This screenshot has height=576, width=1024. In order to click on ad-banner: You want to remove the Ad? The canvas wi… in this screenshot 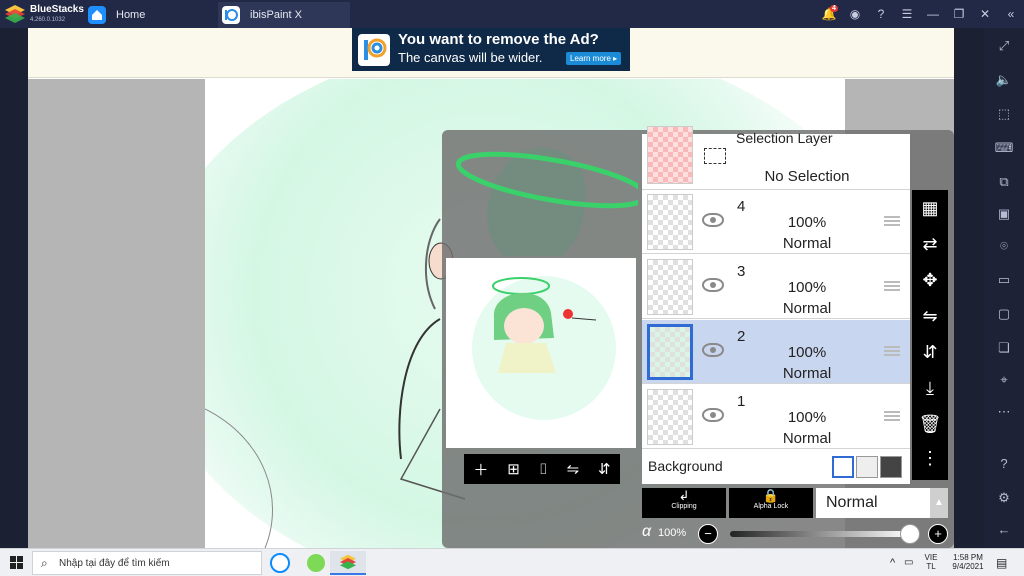, I will do `click(491, 49)`.